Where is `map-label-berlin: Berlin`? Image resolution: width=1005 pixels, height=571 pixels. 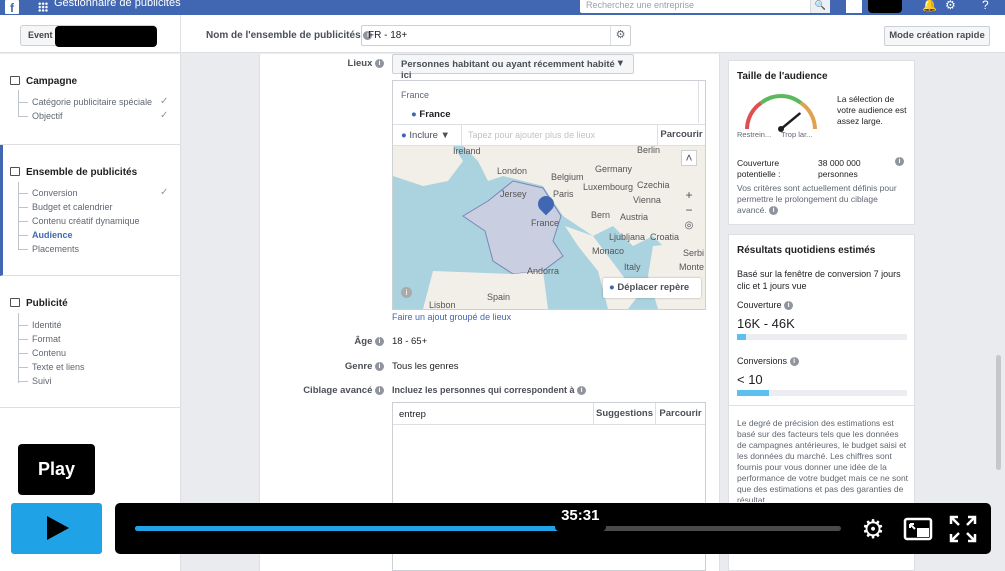
map-label-berlin: Berlin is located at coordinates (649, 150).